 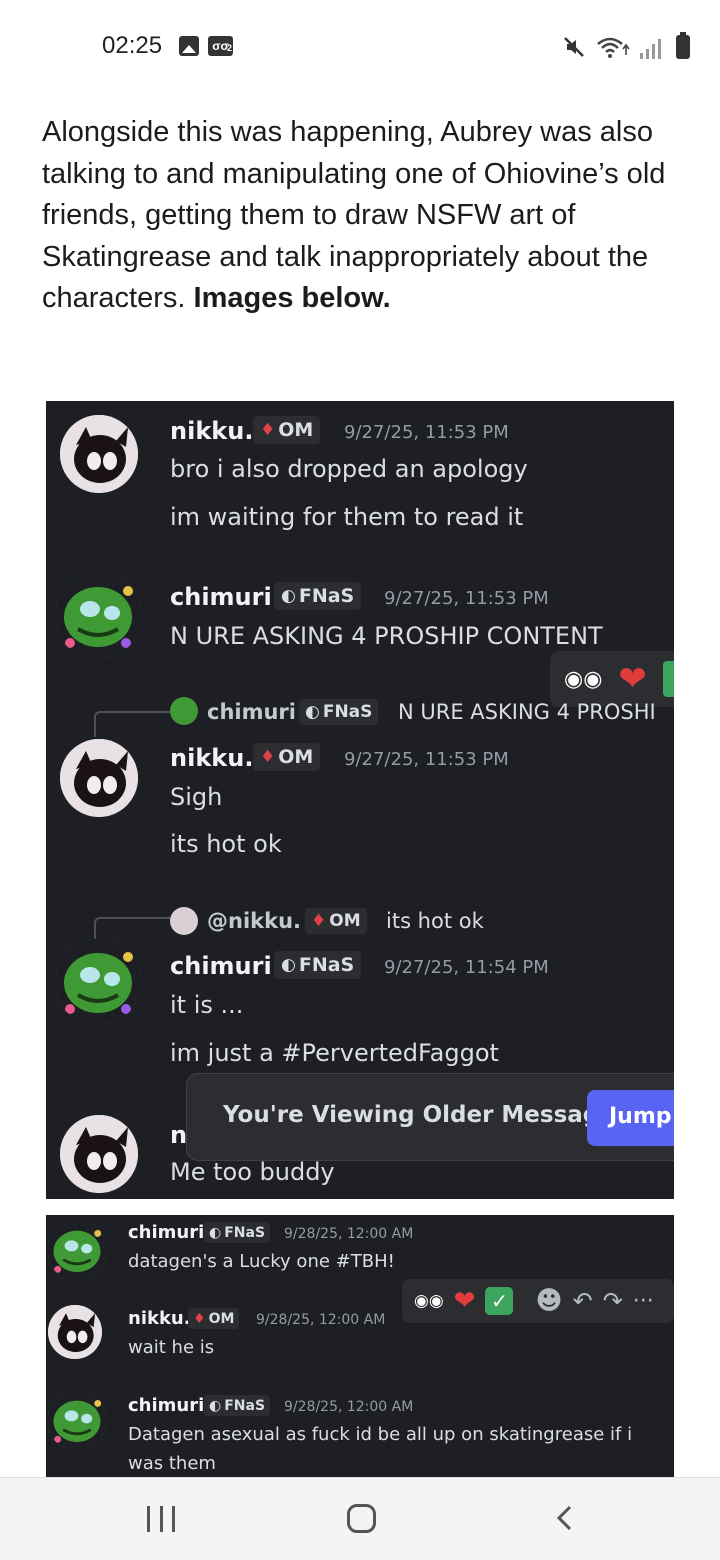 What do you see at coordinates (261, 1261) in the screenshot?
I see `message-line: datagen's a Lucky one #TBH!` at bounding box center [261, 1261].